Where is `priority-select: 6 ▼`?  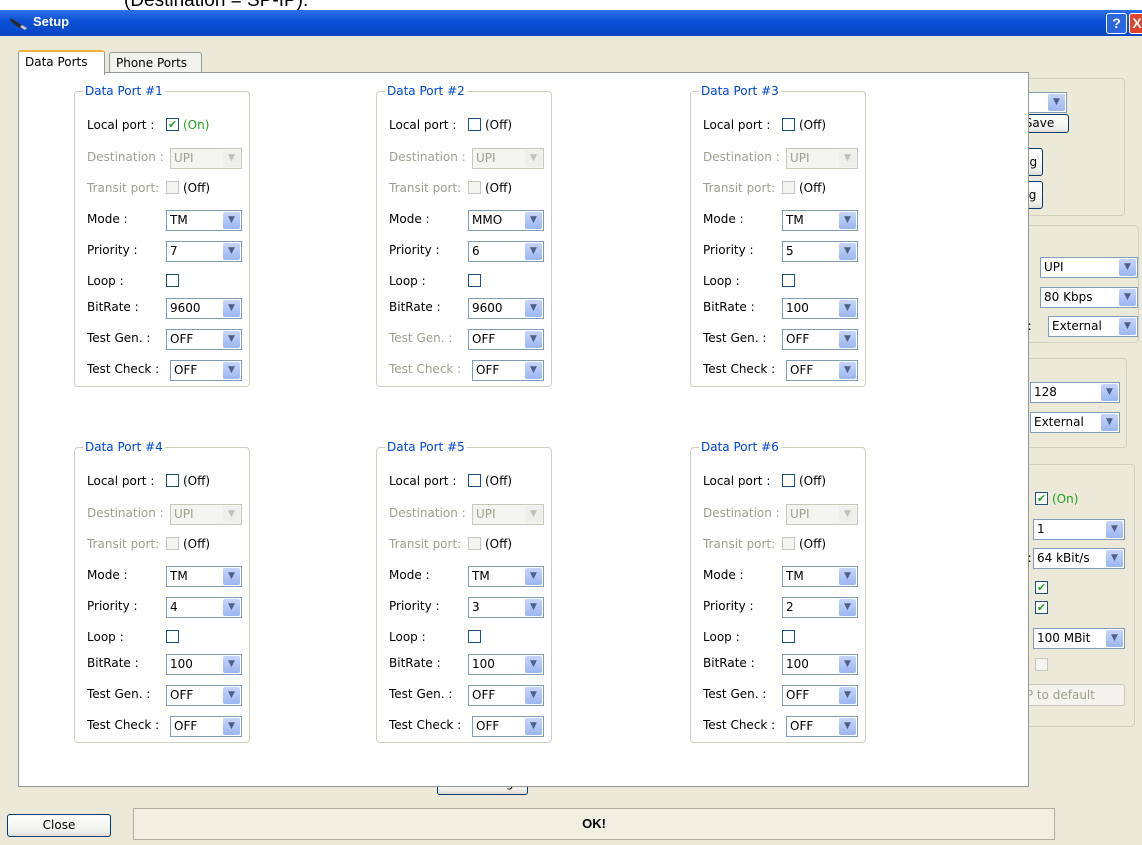
priority-select: 6 ▼ is located at coordinates (506, 251).